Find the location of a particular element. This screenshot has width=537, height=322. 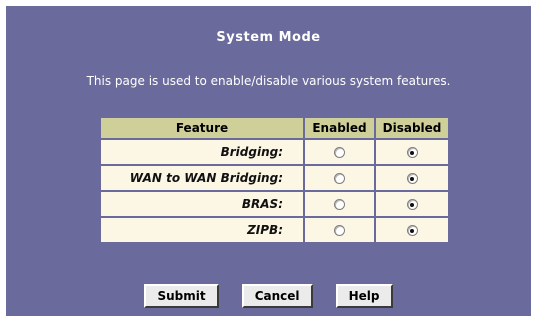

table-row: Bridging: is located at coordinates (274, 152).